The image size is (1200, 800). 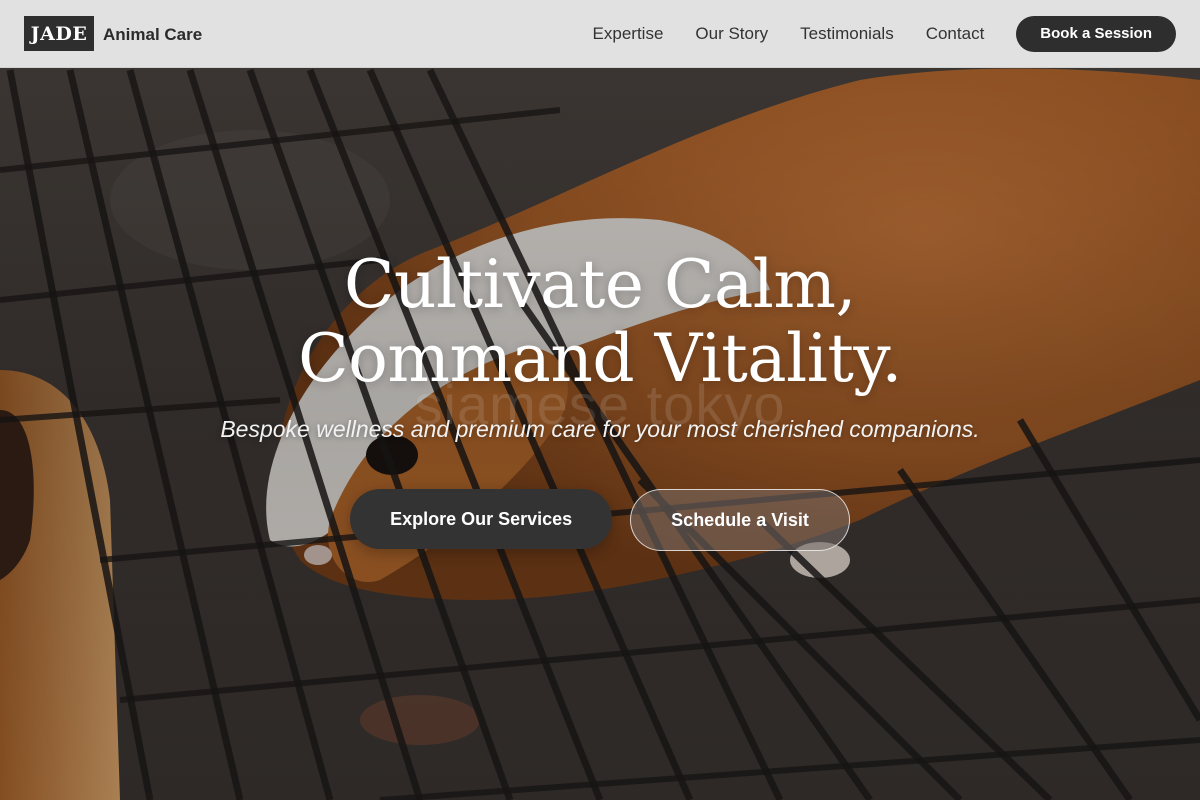 I want to click on nav-link-testimonials: Testimonials, so click(x=847, y=34).